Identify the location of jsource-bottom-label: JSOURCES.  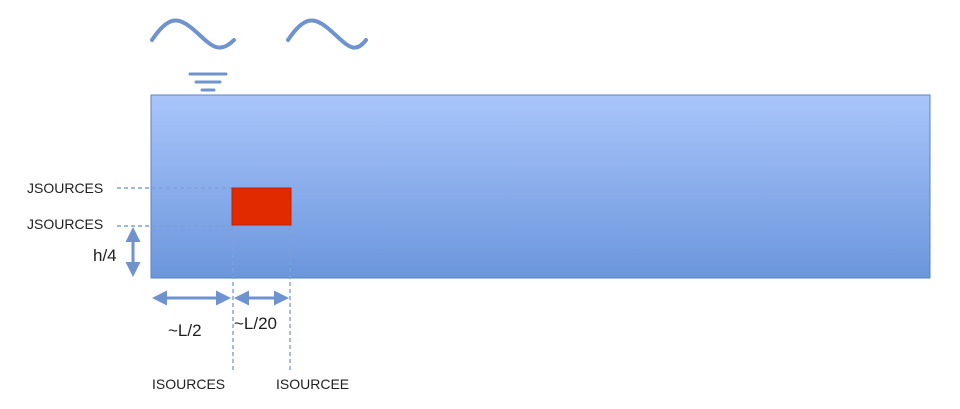
(65, 224).